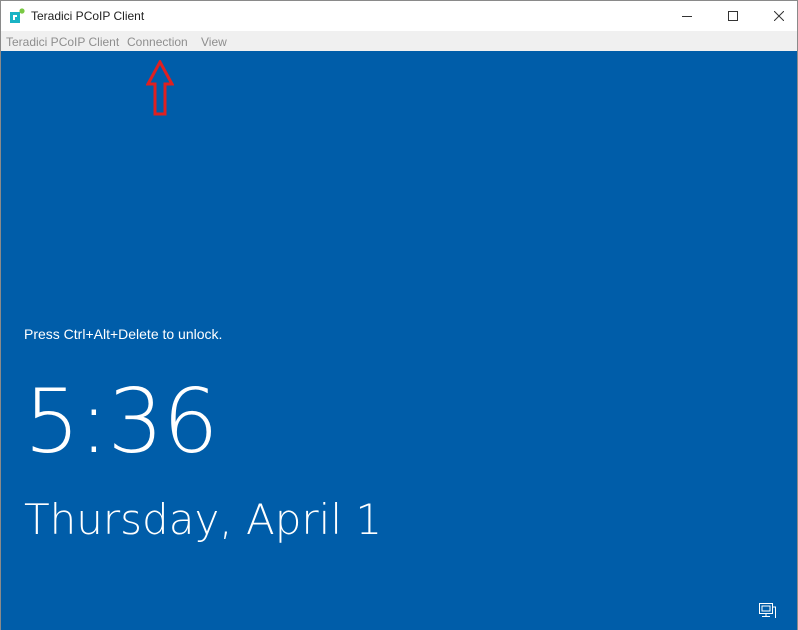 This screenshot has height=630, width=798. Describe the element at coordinates (157, 42) in the screenshot. I see `menu-connection: Connection` at that location.